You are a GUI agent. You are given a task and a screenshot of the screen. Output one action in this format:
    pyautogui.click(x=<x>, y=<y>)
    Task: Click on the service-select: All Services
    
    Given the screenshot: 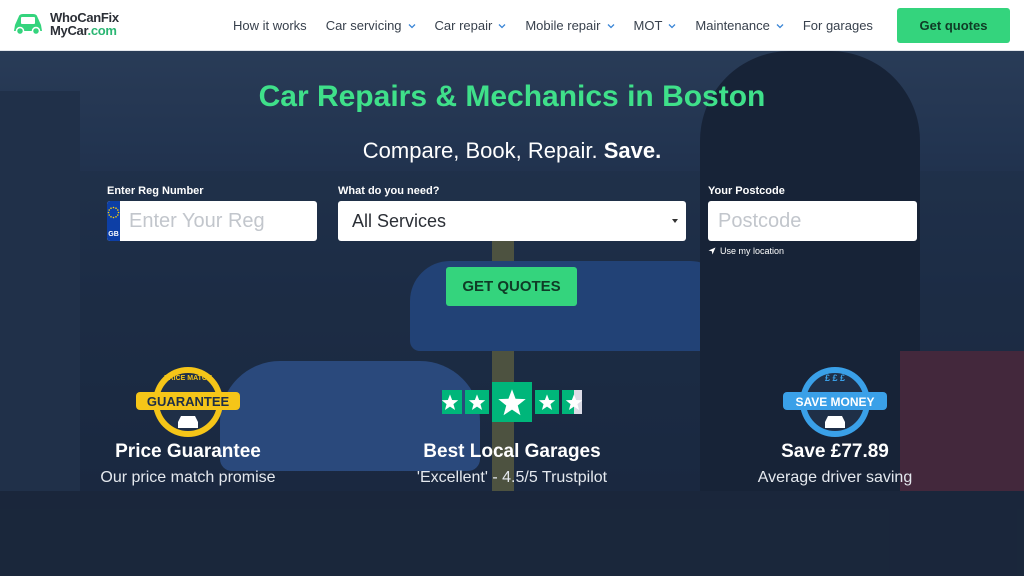 What is the action you would take?
    pyautogui.click(x=512, y=221)
    